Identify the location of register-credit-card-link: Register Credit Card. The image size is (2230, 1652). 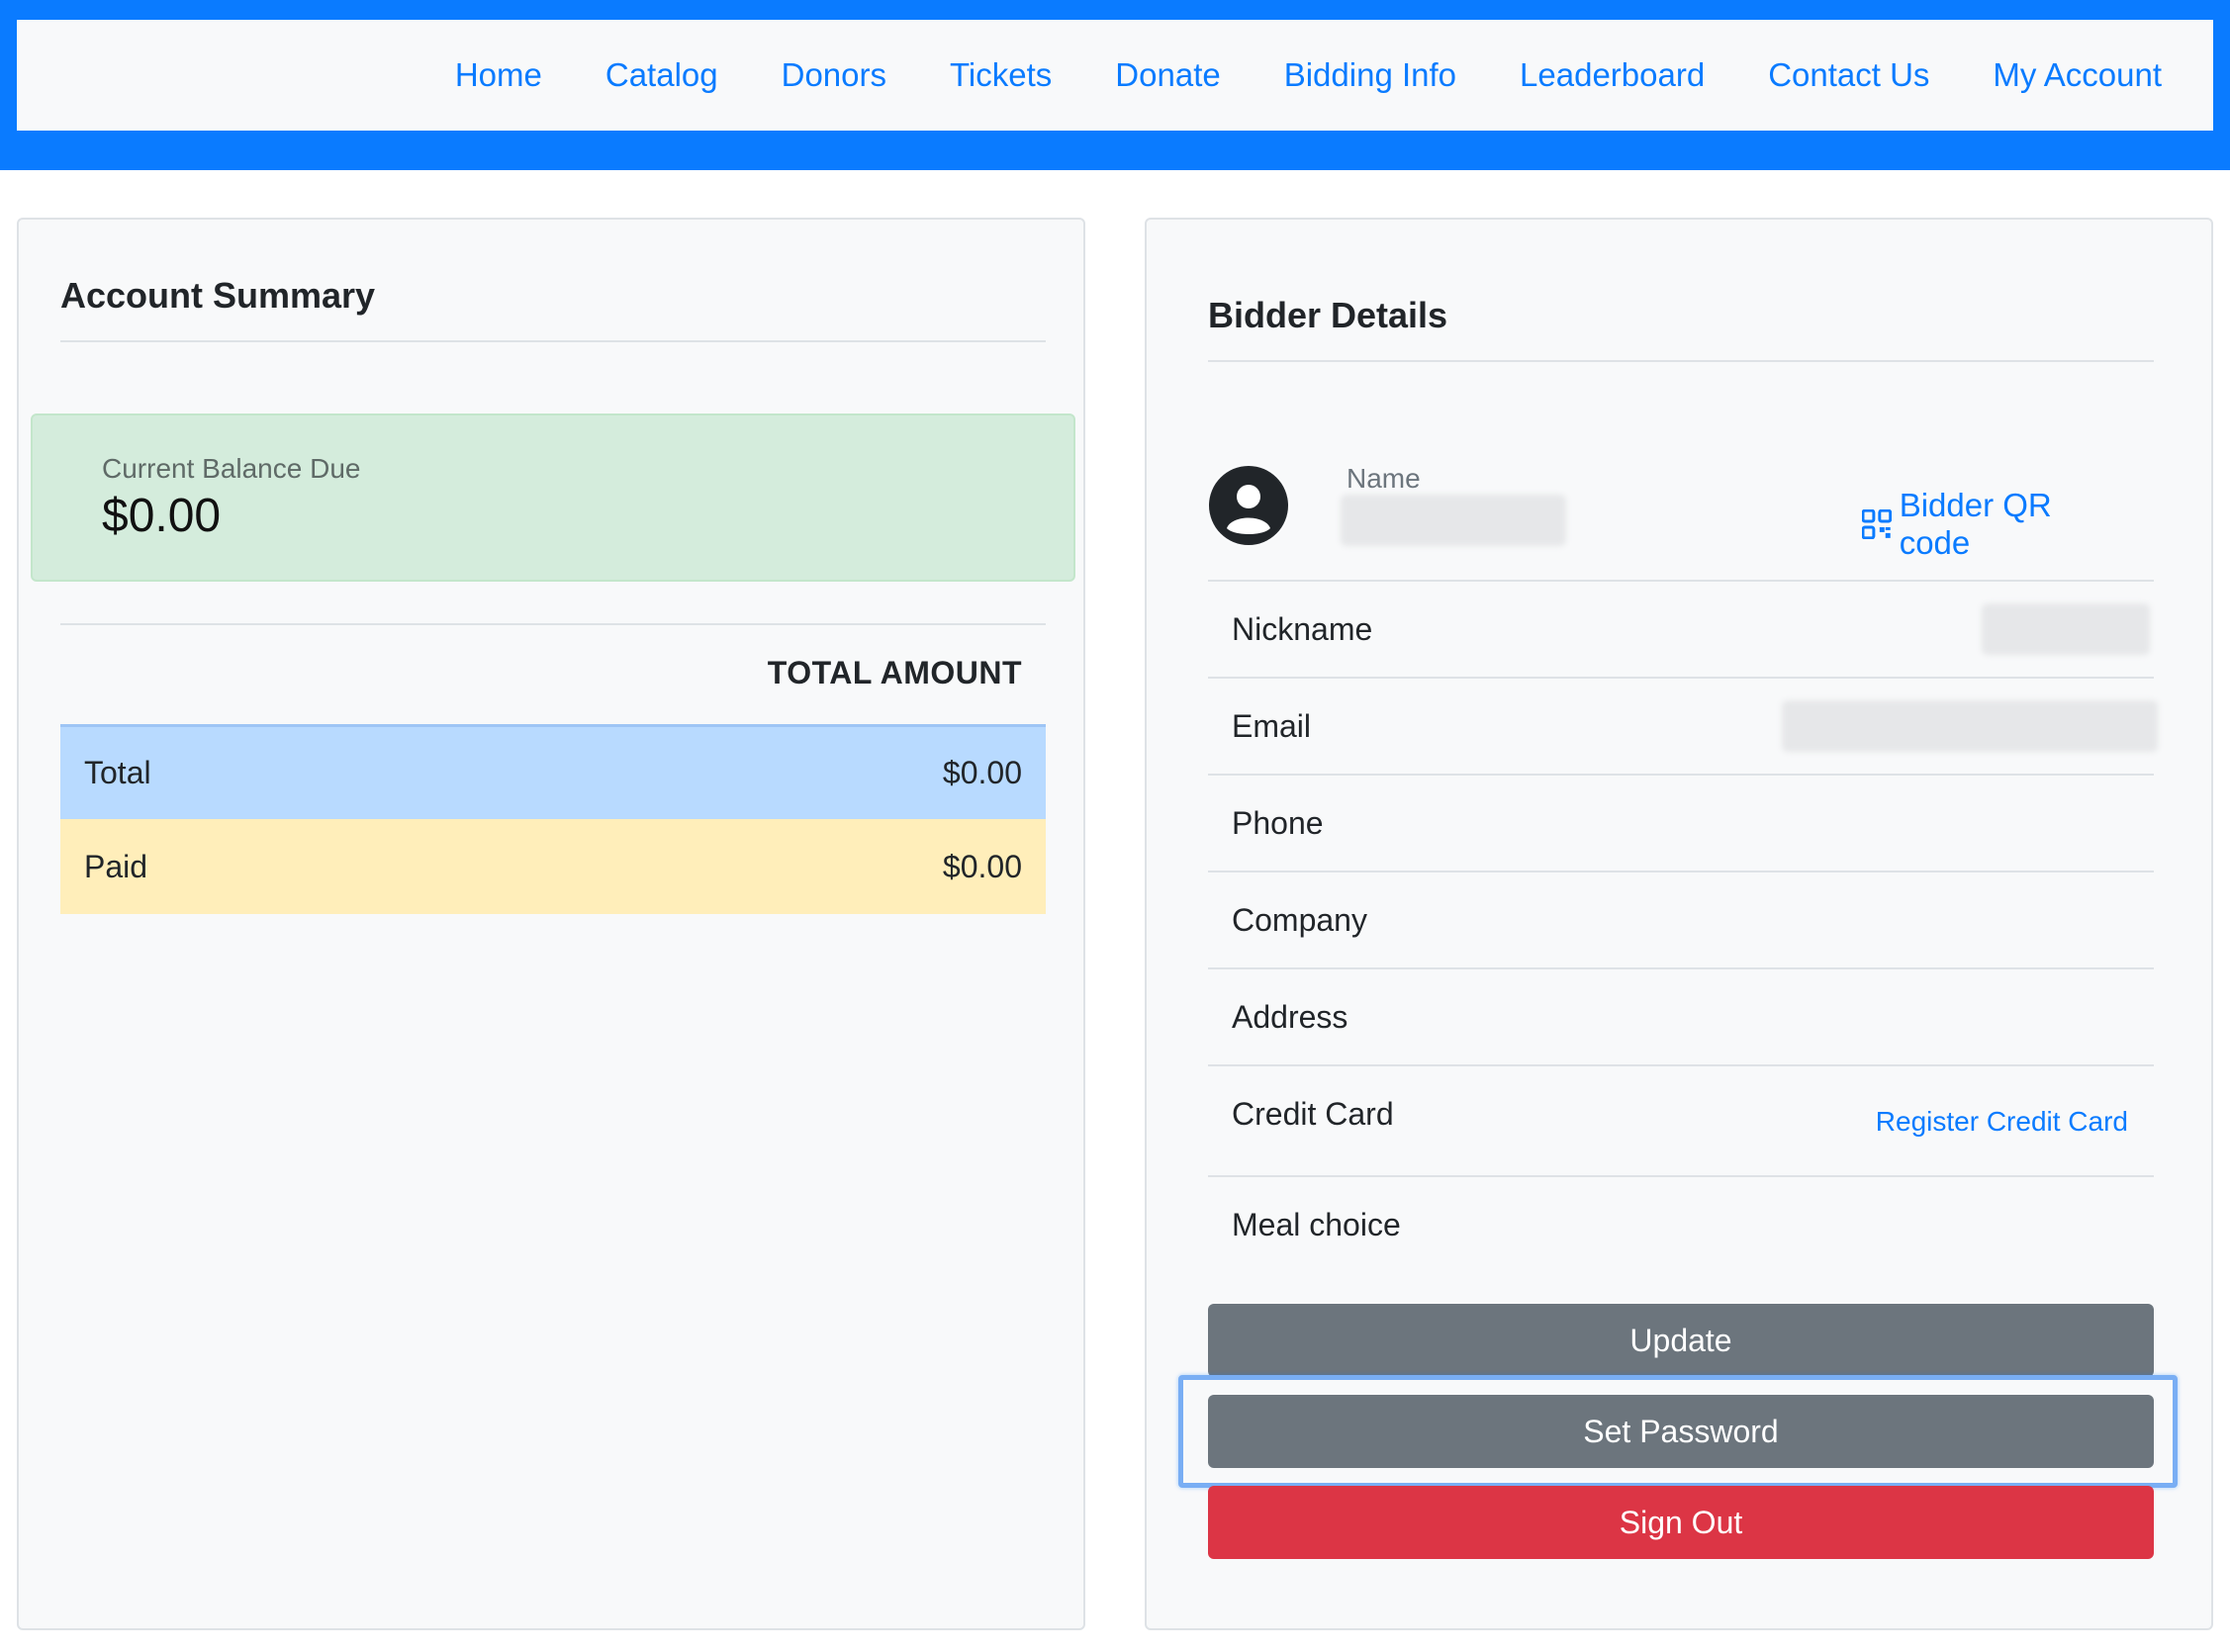
(2002, 1122).